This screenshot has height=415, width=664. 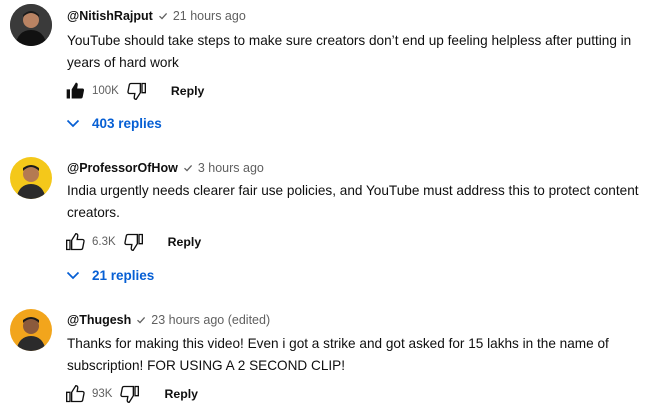 What do you see at coordinates (99, 320) in the screenshot?
I see `channel-handle: @Thugesh` at bounding box center [99, 320].